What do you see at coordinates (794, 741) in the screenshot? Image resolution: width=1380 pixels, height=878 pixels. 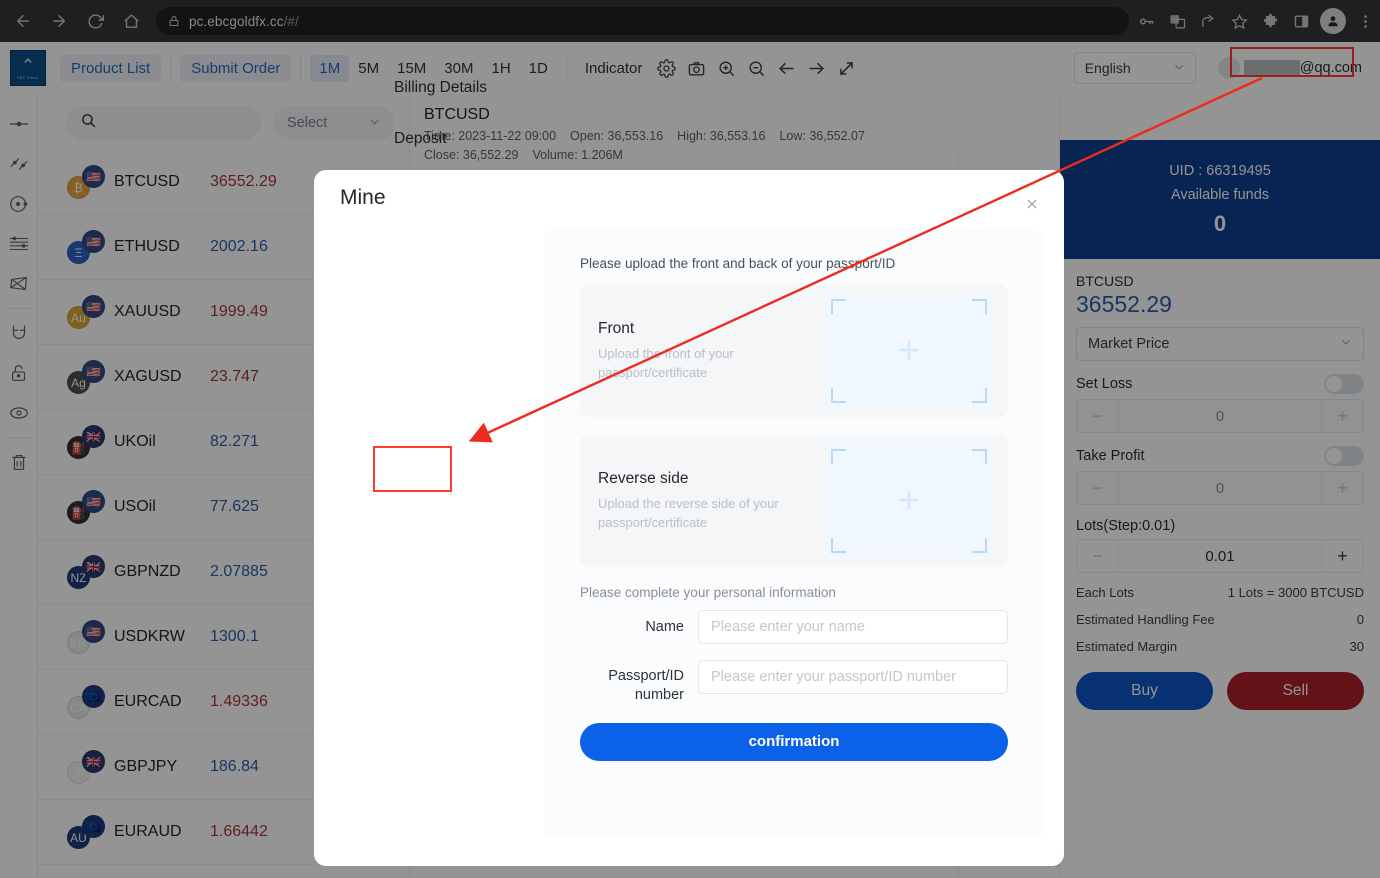 I see `confirmation-button: confirmation` at bounding box center [794, 741].